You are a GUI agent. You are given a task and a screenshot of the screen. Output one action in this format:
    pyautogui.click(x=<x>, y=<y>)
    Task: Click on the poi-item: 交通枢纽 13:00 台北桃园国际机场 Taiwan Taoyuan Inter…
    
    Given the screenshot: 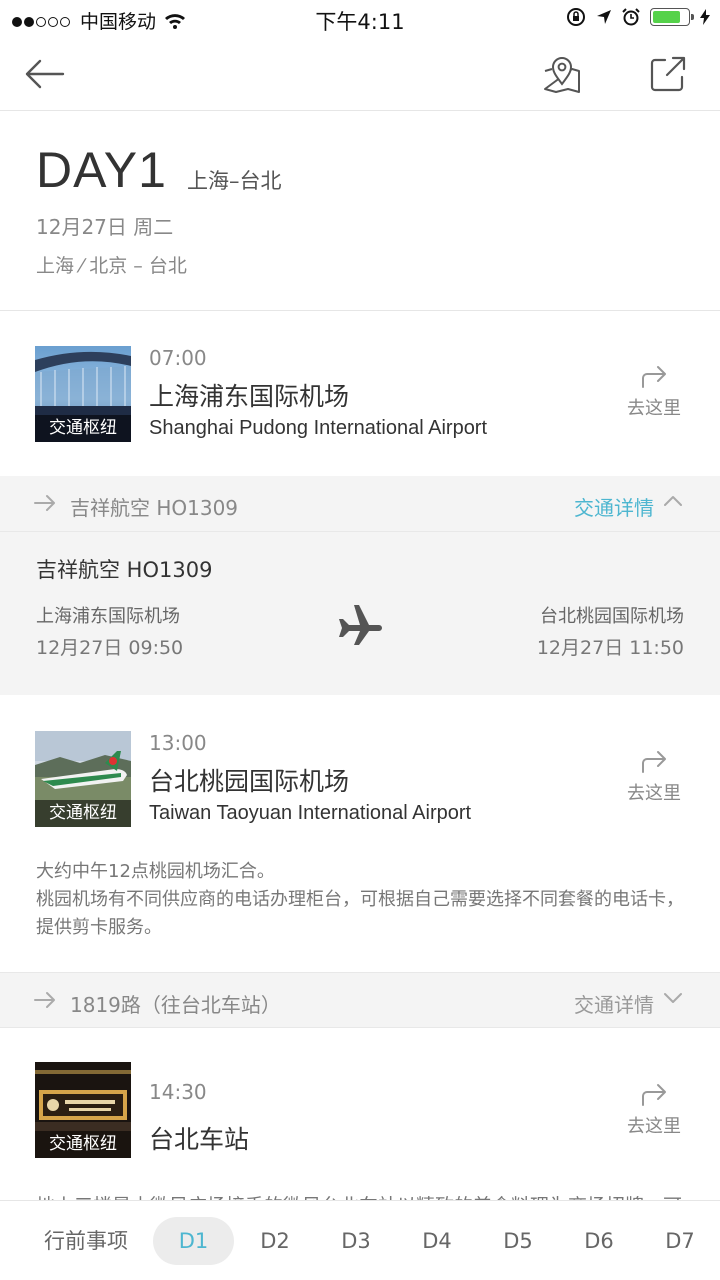 What is the action you would take?
    pyautogui.click(x=360, y=776)
    